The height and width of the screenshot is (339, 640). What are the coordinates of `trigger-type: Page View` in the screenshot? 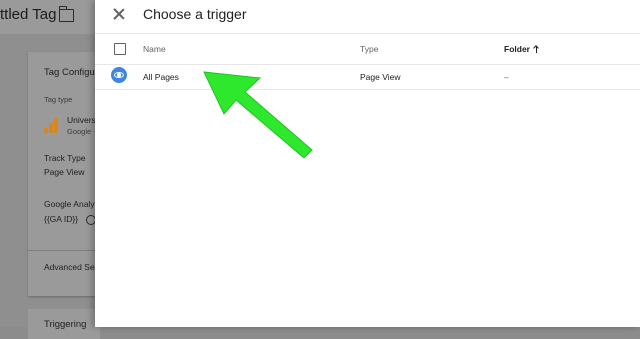 It's located at (380, 77).